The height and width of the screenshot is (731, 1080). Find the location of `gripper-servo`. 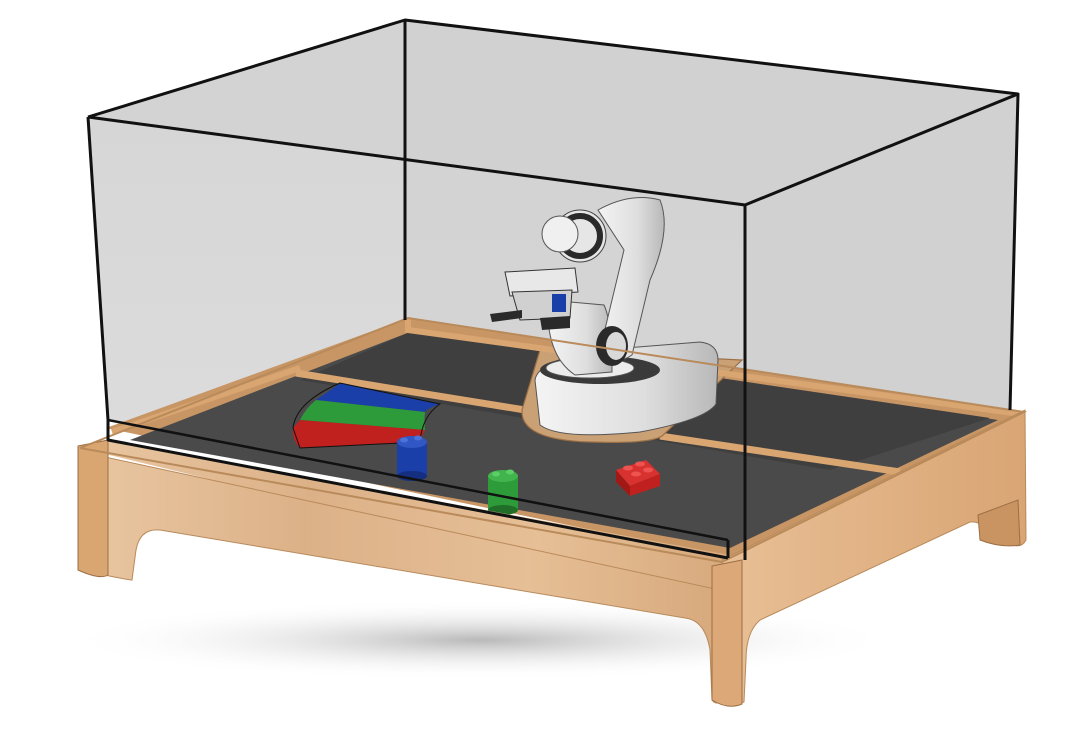

gripper-servo is located at coordinates (559, 303).